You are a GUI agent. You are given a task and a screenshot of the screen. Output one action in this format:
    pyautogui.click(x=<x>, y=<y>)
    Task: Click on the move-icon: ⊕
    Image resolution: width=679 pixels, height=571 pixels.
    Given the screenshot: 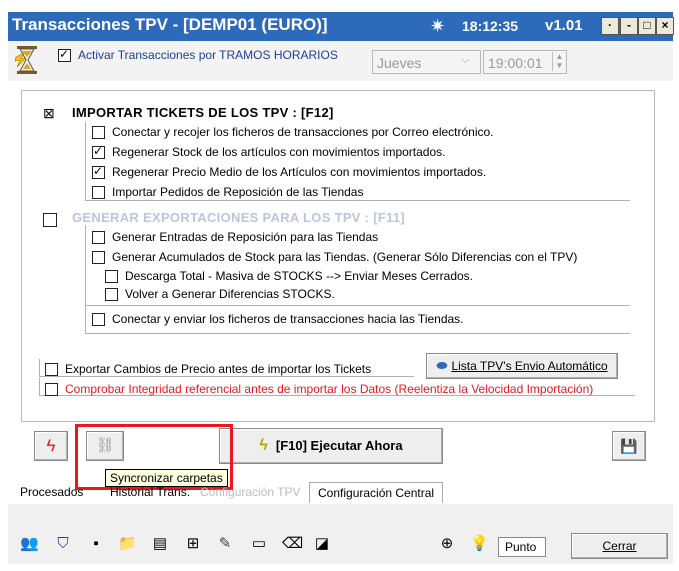 What is the action you would take?
    pyautogui.click(x=447, y=544)
    